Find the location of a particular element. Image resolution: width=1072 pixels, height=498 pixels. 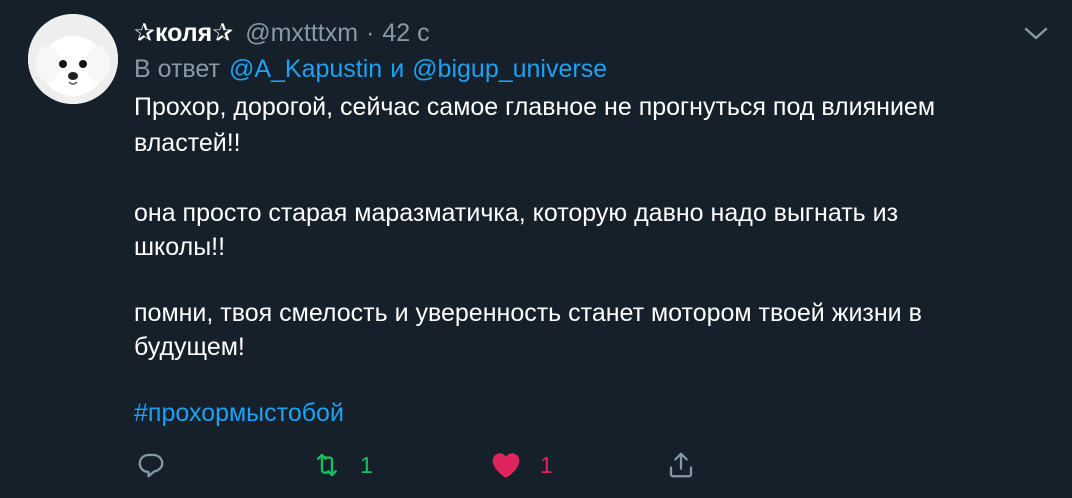

reply-icon is located at coordinates (151, 465).